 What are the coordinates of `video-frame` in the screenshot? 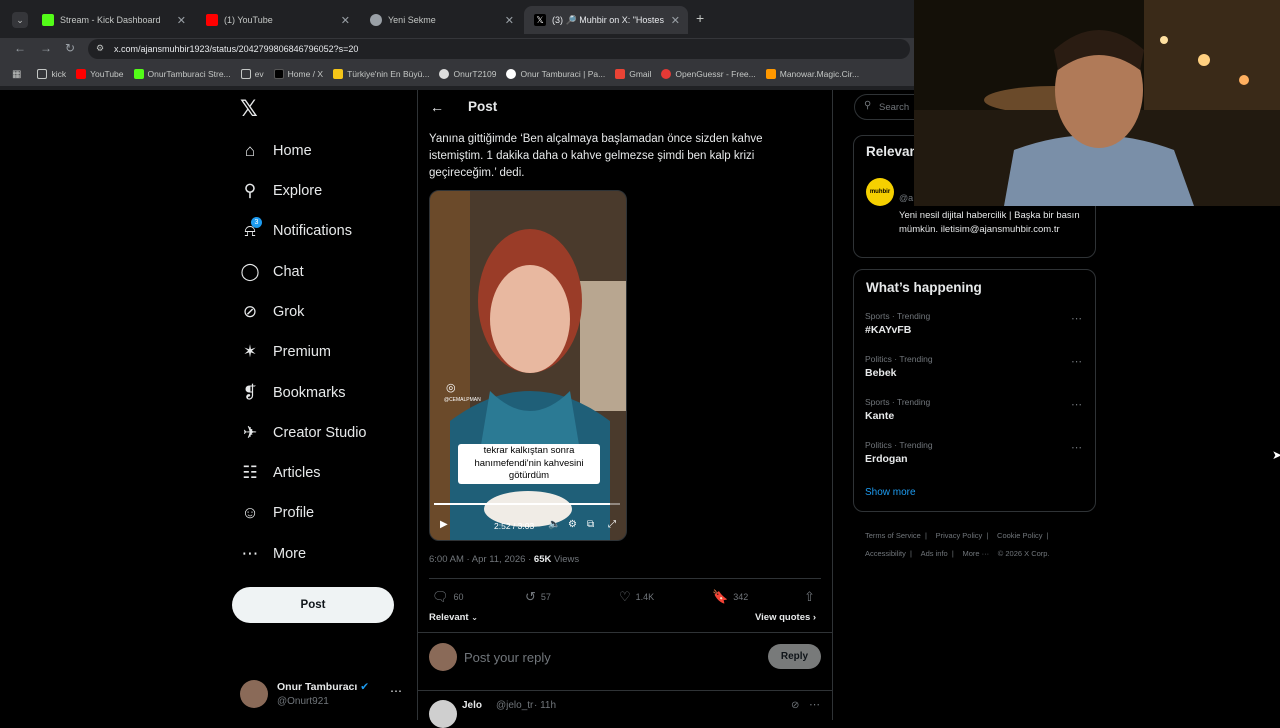 It's located at (528, 365).